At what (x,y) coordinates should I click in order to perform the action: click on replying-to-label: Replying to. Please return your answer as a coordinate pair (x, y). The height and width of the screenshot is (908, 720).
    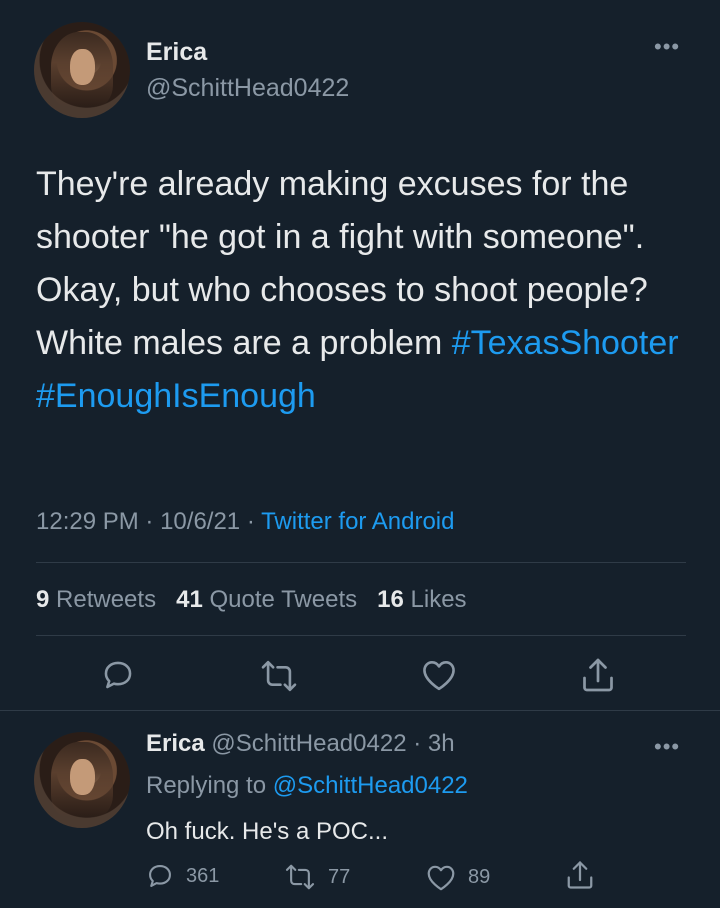
    Looking at the image, I should click on (206, 785).